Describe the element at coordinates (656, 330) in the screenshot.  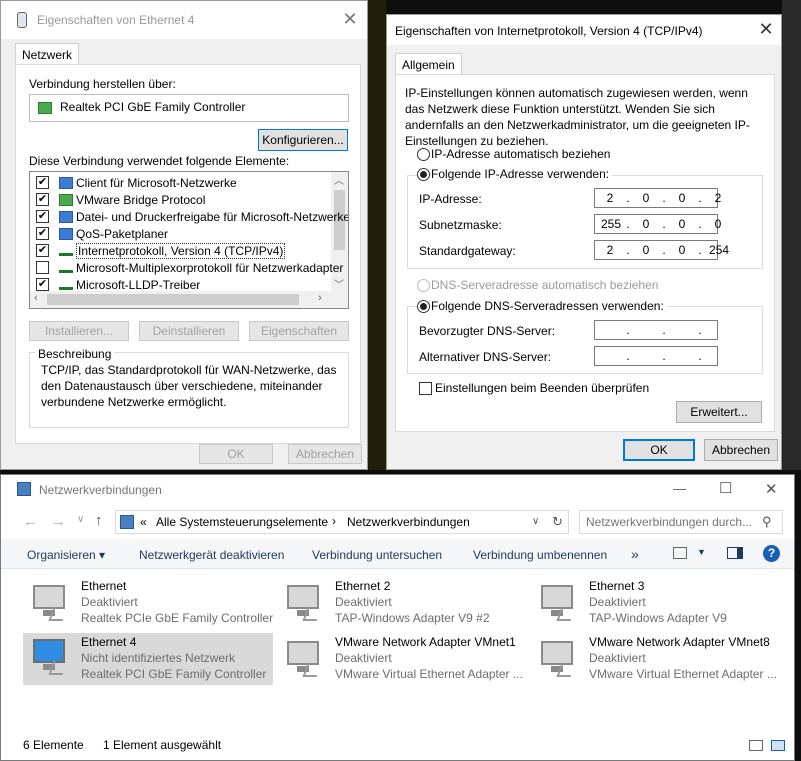
I see `preferred-dns-field: . . .` at that location.